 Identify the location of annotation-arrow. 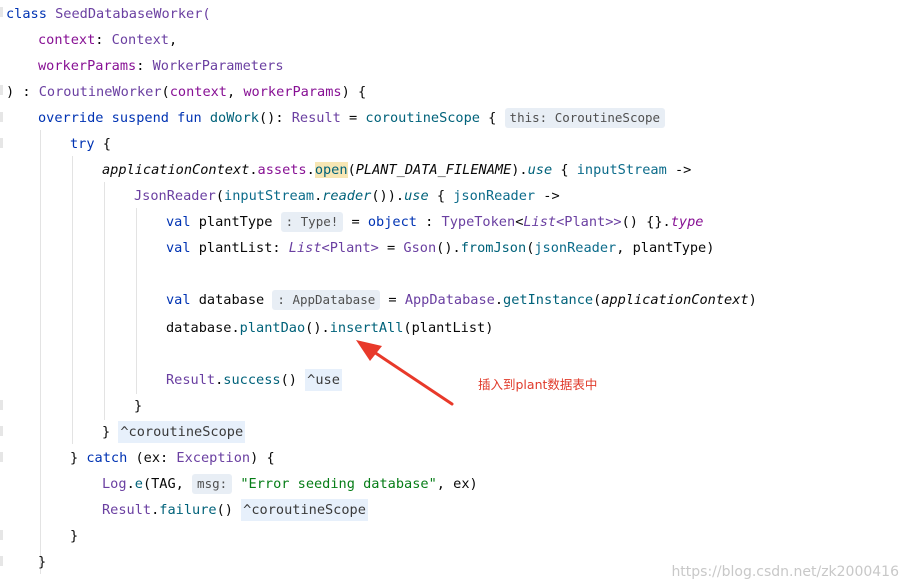
(405, 373).